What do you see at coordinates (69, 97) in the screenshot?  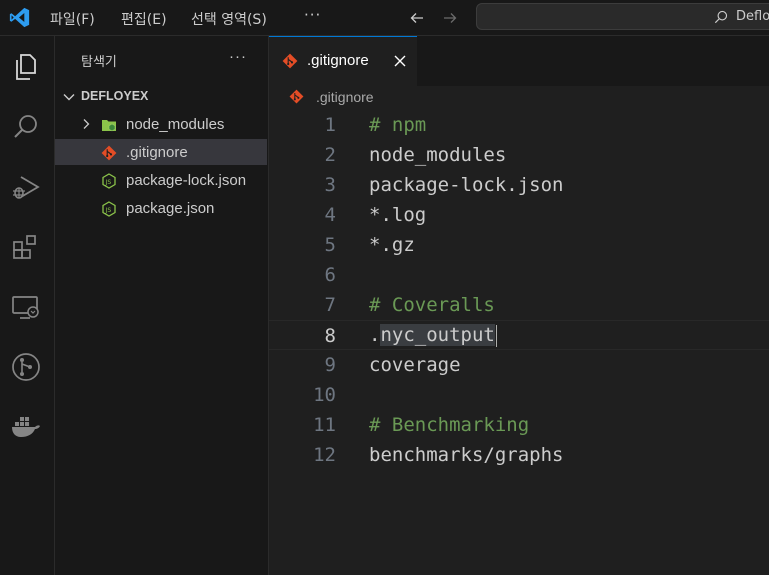 I see `chevron-down-icon` at bounding box center [69, 97].